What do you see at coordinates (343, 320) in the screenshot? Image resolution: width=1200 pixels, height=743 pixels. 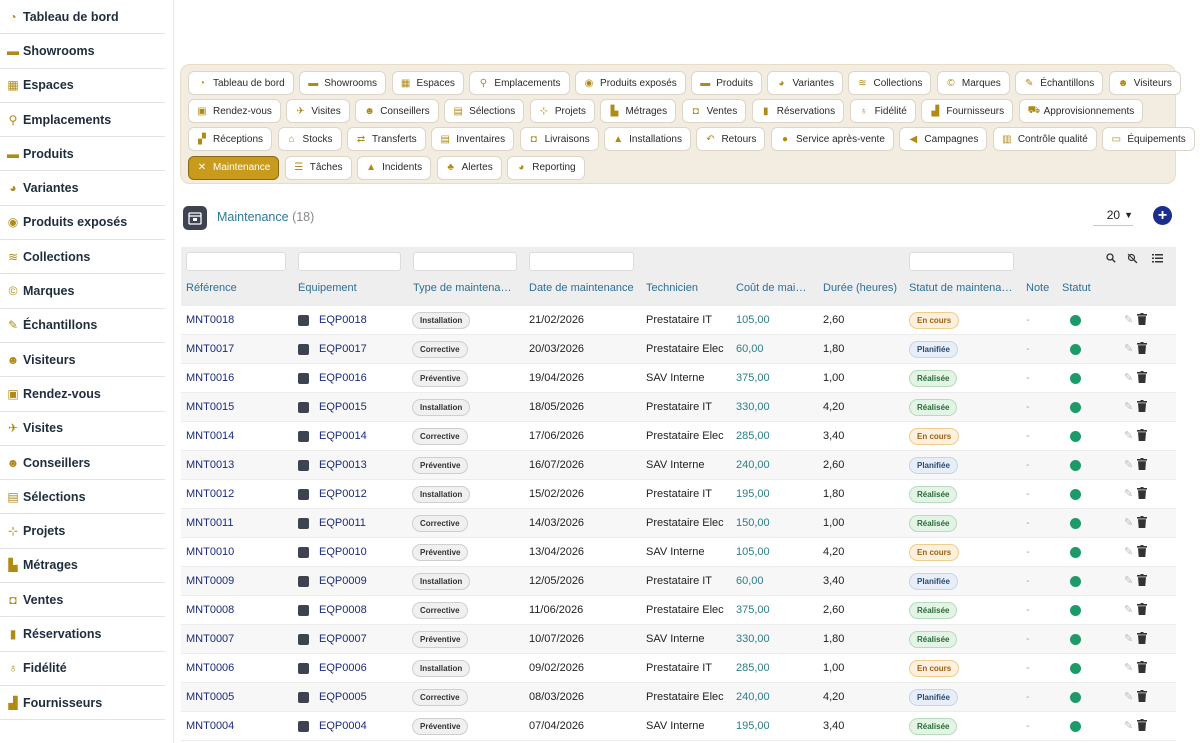 I see `equipment-link: EQP0018` at bounding box center [343, 320].